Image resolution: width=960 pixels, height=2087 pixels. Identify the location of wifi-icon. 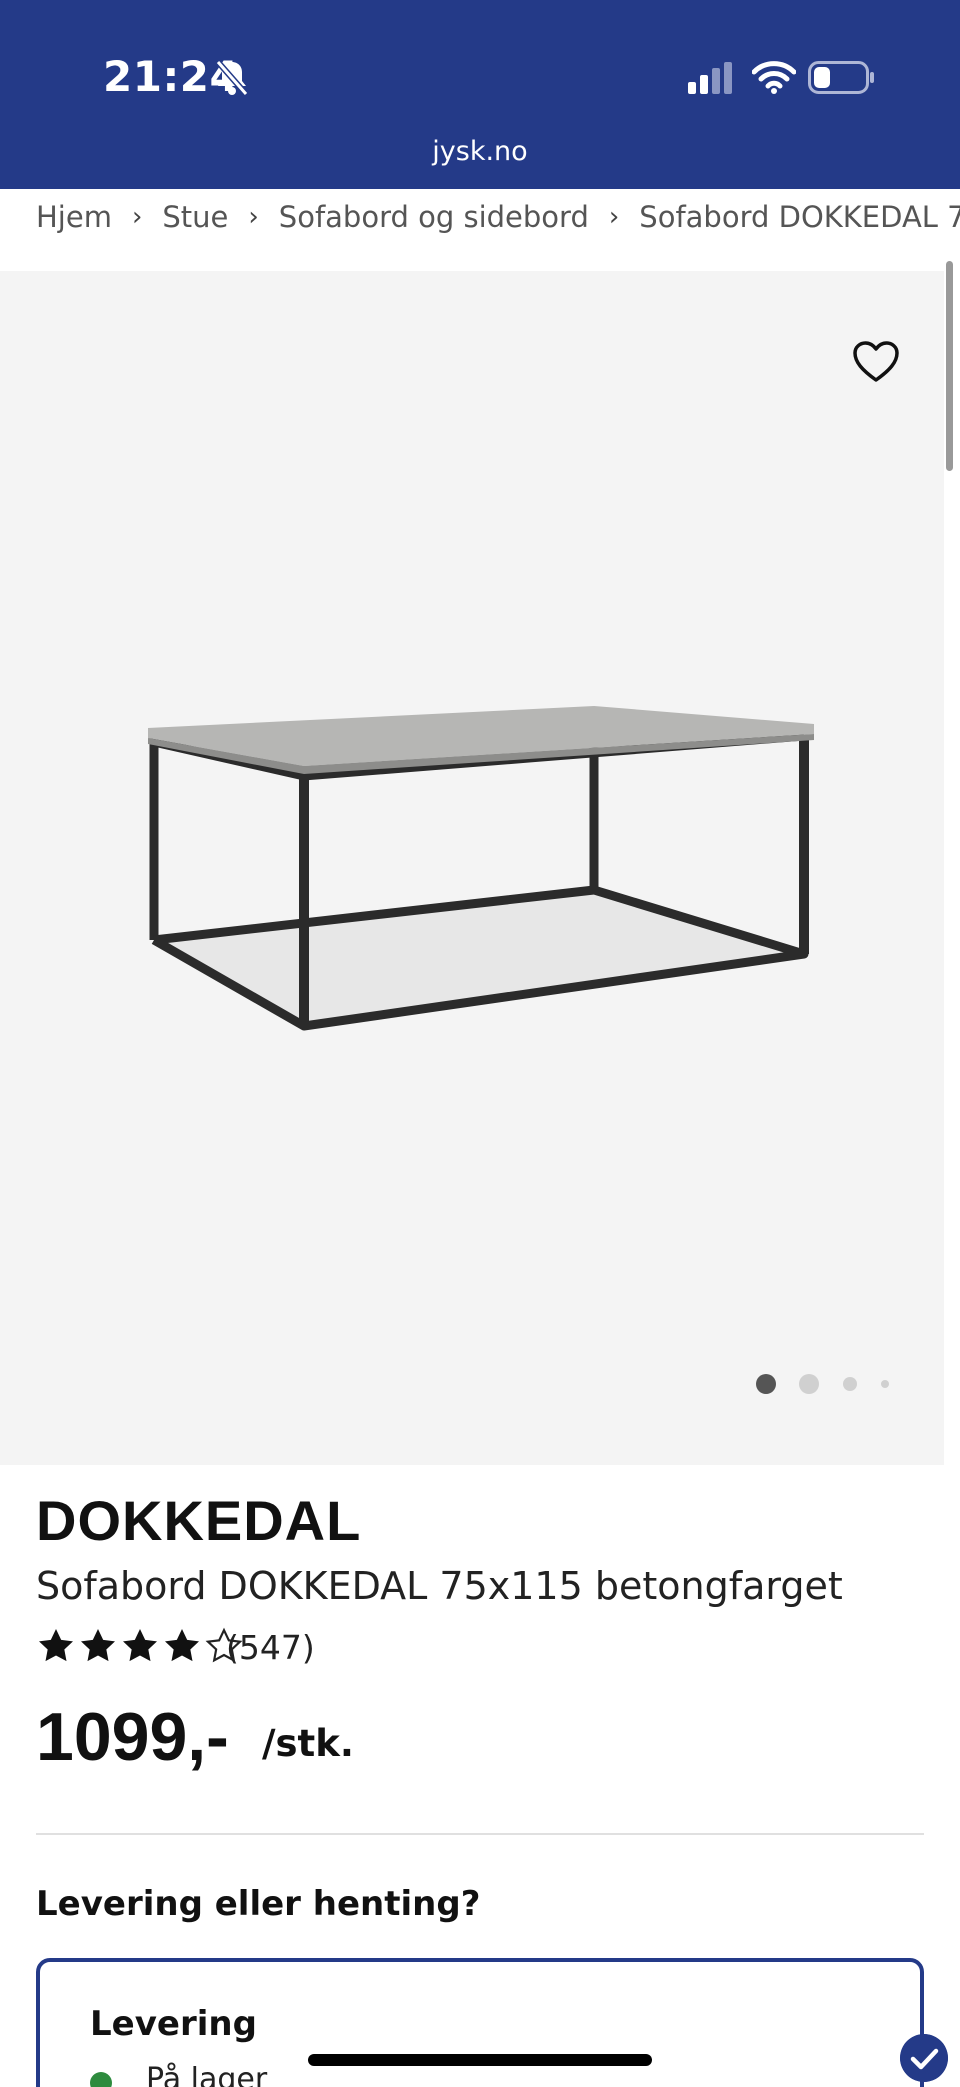
(774, 77).